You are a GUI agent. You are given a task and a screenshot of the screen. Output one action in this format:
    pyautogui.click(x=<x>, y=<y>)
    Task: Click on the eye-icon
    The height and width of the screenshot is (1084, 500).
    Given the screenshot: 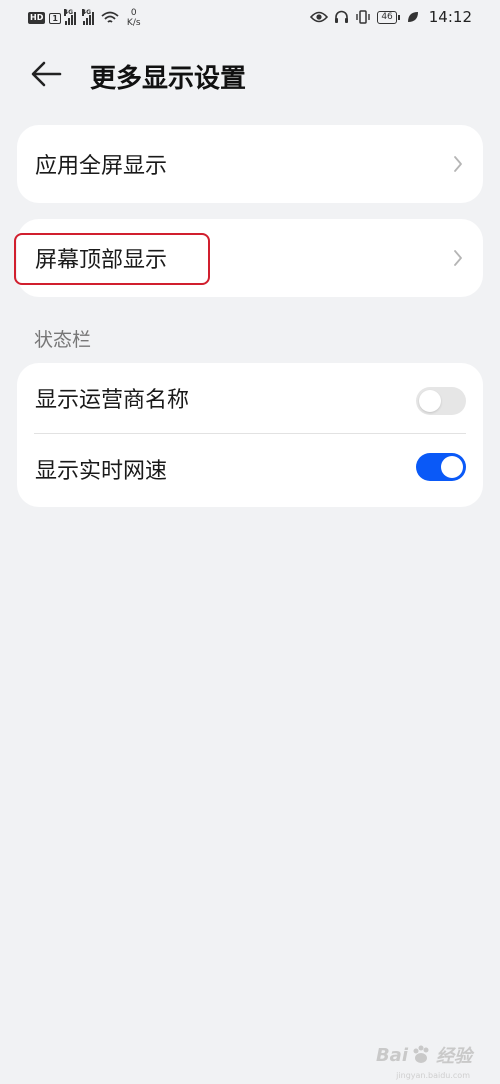 What is the action you would take?
    pyautogui.click(x=319, y=17)
    